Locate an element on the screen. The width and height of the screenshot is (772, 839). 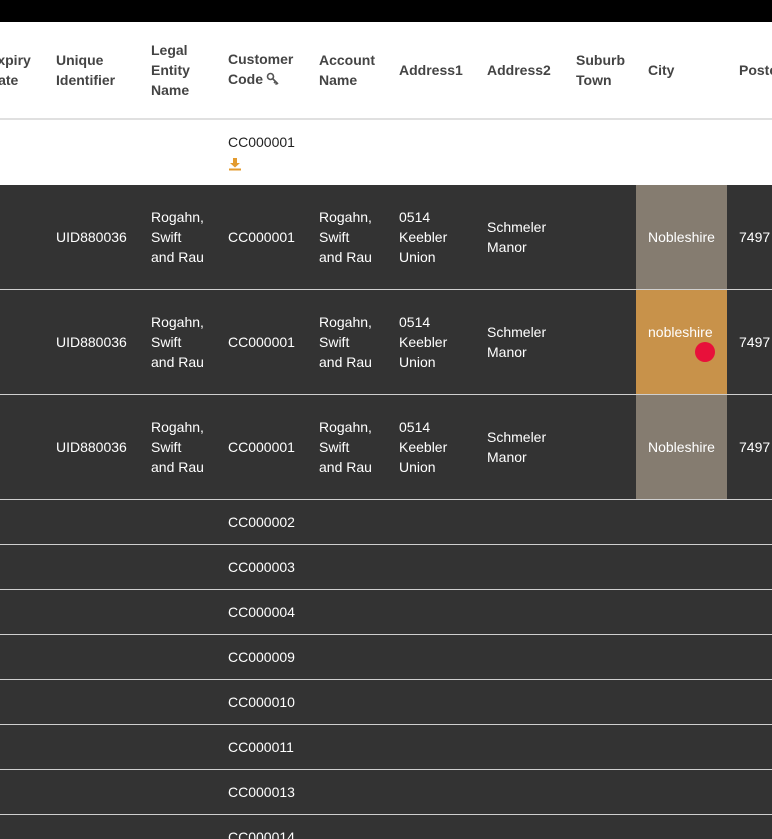
column-header-address1: Address1 is located at coordinates (431, 70).